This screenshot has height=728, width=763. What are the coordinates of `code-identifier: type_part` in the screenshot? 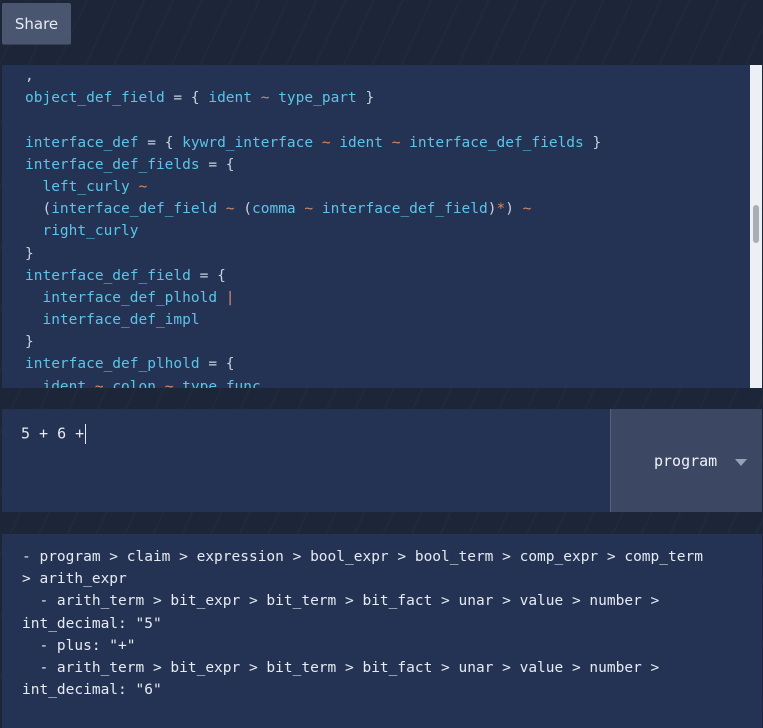 It's located at (317, 98).